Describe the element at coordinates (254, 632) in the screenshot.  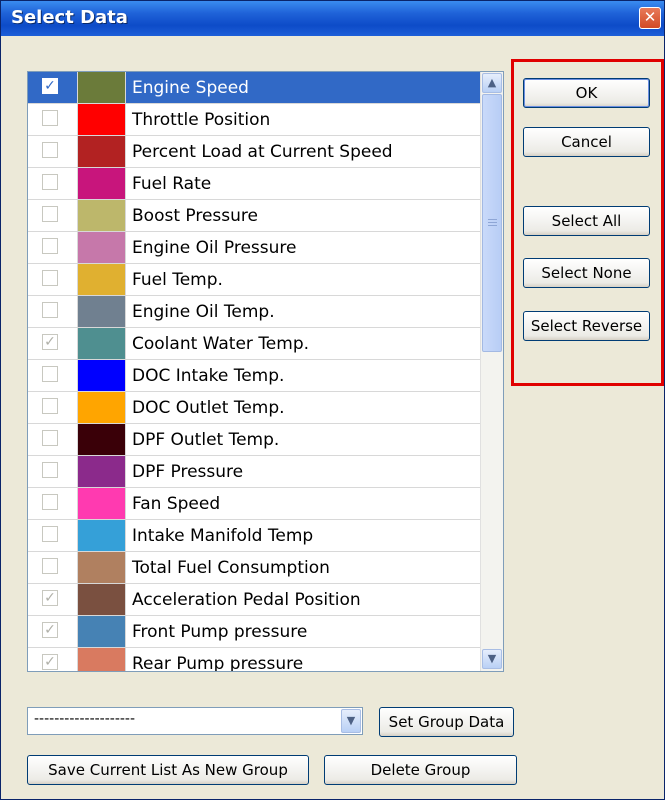
I see `list-item: ✓ Front Pump pressure` at that location.